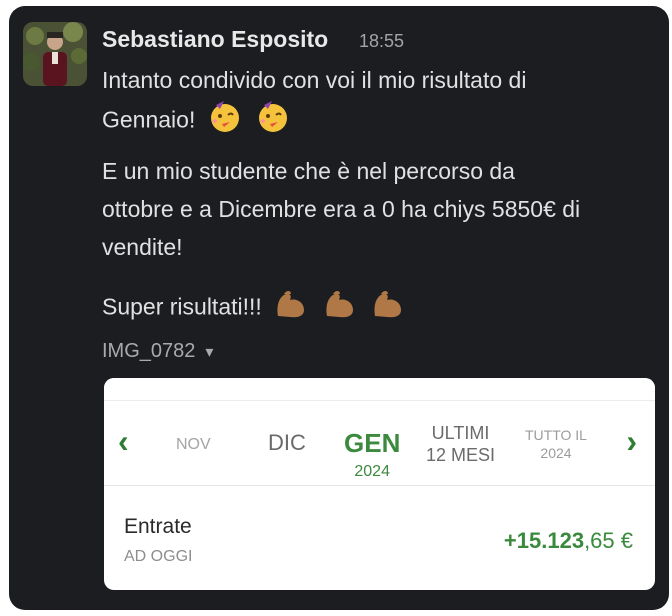 The image size is (672, 616). I want to click on chevron-left-icon: ‹, so click(123, 441).